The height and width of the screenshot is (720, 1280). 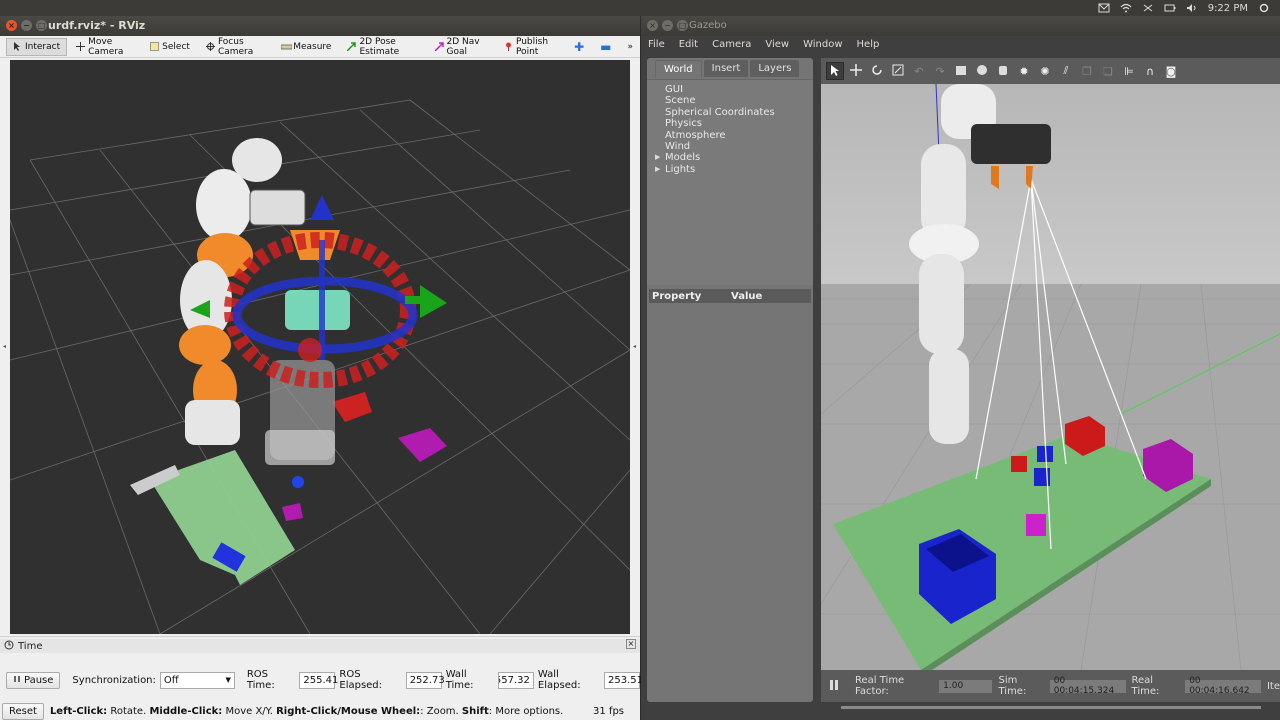 I want to click on cylinder-shape-button, so click(x=1003, y=71).